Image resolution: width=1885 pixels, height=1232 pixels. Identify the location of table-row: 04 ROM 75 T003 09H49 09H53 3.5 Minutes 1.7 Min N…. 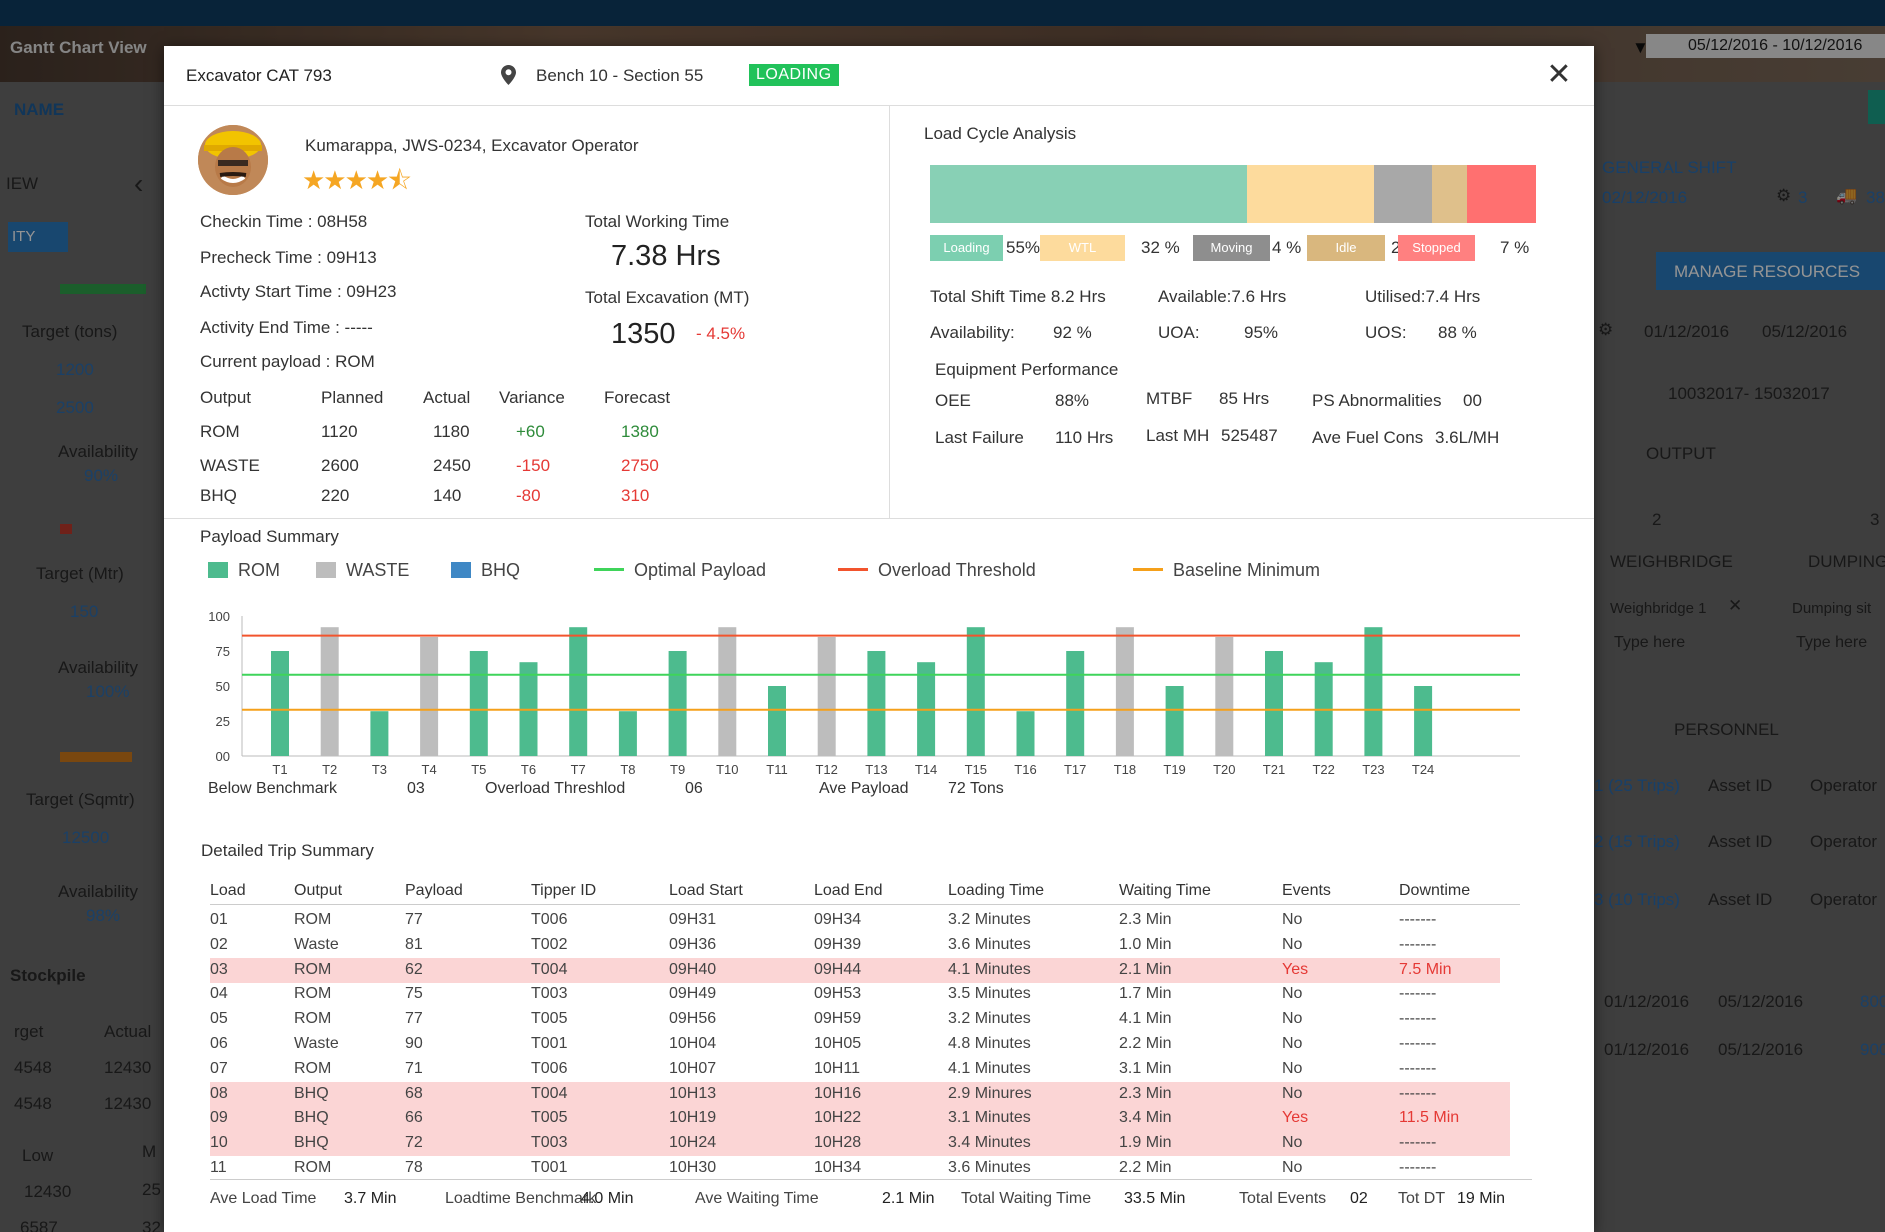
(871, 994).